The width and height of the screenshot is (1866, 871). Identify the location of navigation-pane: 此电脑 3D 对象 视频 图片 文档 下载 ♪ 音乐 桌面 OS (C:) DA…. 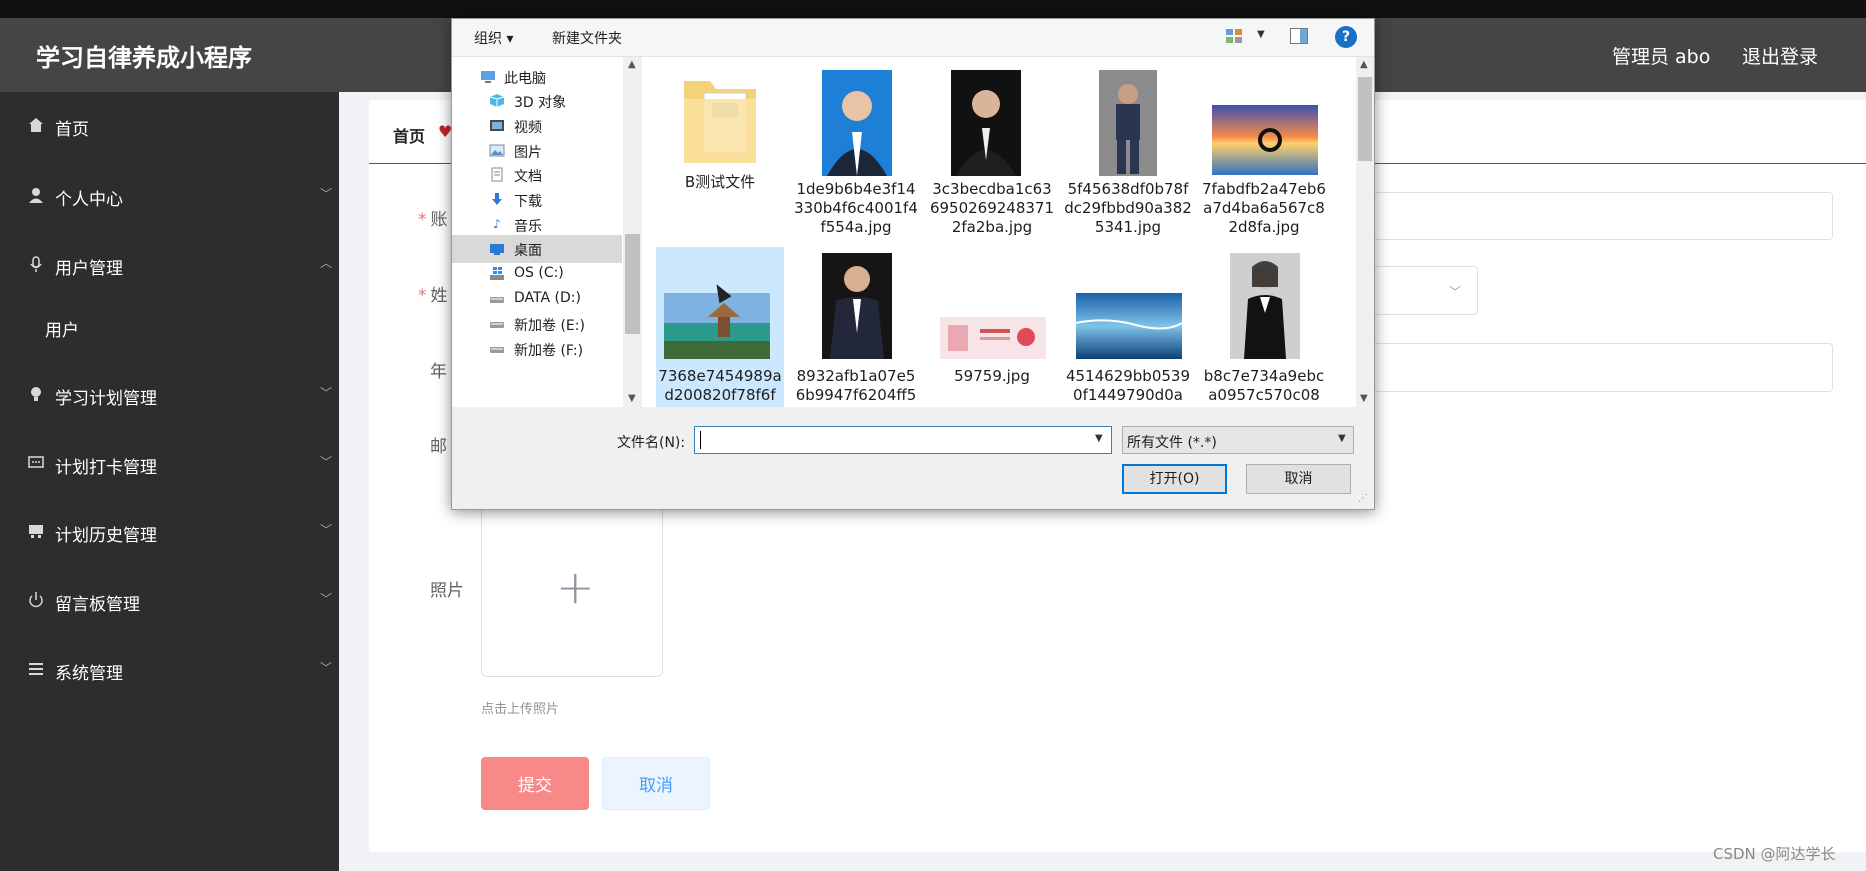
(547, 232).